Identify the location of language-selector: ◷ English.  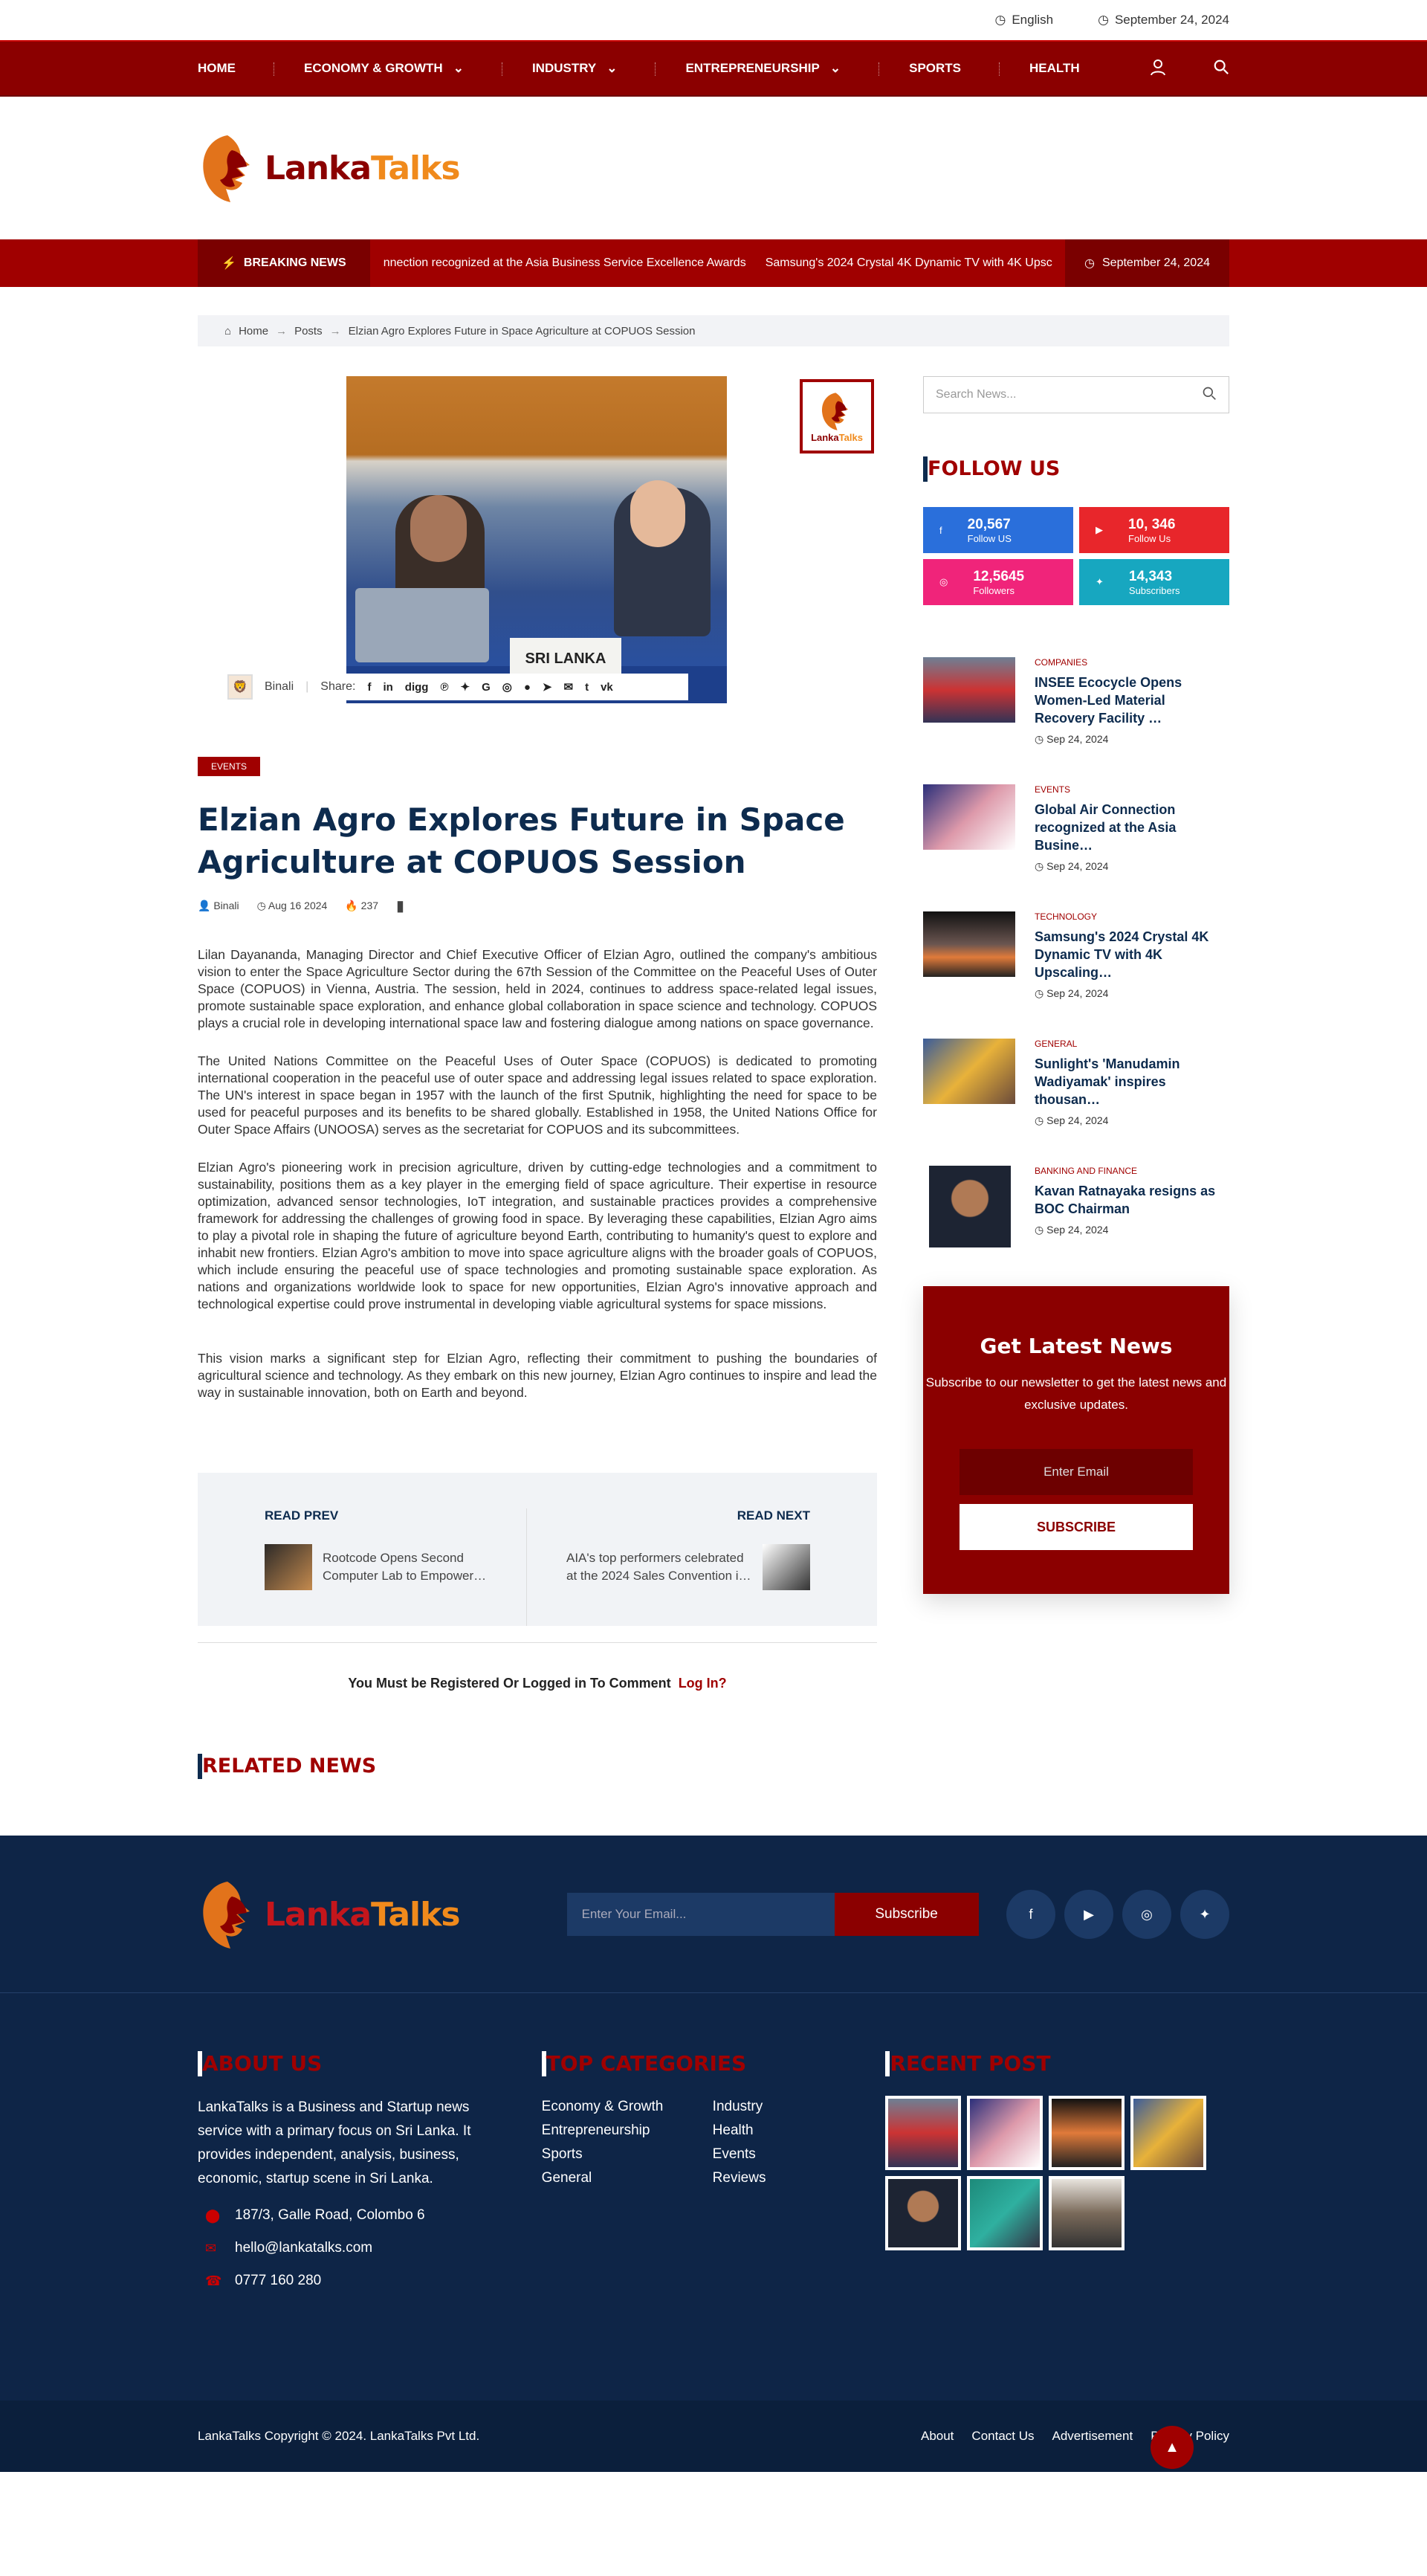
(1023, 20).